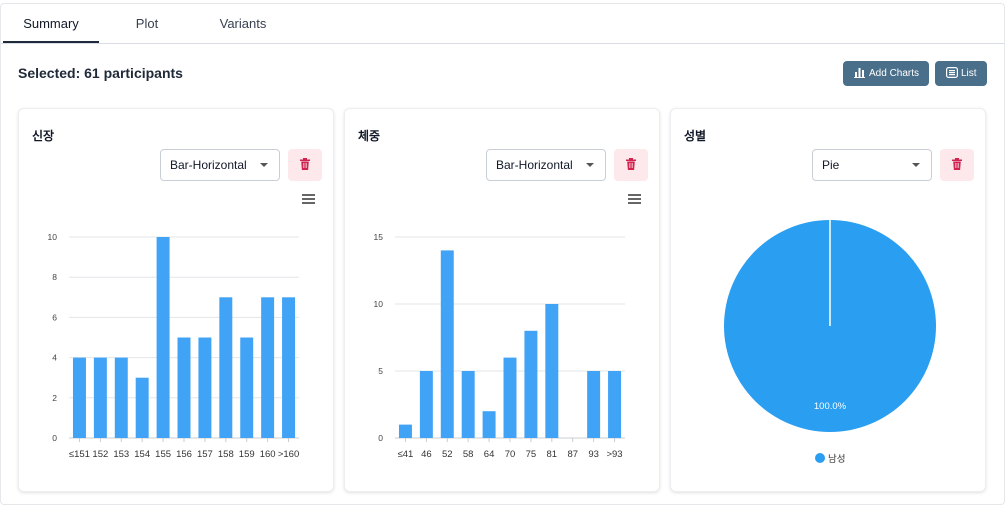  Describe the element at coordinates (54, 398) in the screenshot. I see `y-tick-label: 2` at that location.